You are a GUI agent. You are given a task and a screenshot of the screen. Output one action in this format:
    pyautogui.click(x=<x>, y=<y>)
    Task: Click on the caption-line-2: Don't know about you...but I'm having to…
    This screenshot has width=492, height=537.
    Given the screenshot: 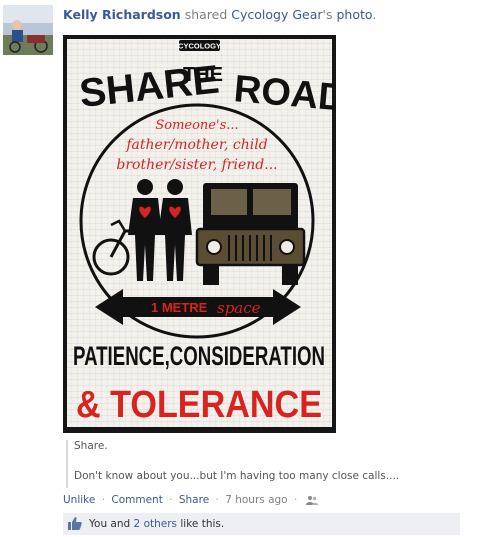 What is the action you would take?
    pyautogui.click(x=237, y=476)
    